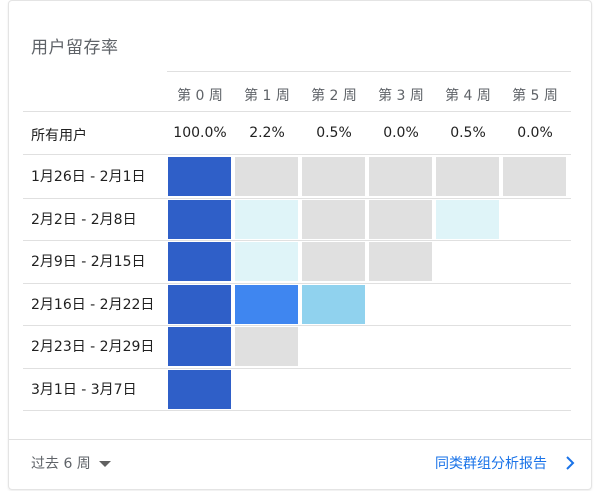 The width and height of the screenshot is (600, 491). Describe the element at coordinates (88, 177) in the screenshot. I see `cohort-label: 1月26日 - 2月1日` at that location.